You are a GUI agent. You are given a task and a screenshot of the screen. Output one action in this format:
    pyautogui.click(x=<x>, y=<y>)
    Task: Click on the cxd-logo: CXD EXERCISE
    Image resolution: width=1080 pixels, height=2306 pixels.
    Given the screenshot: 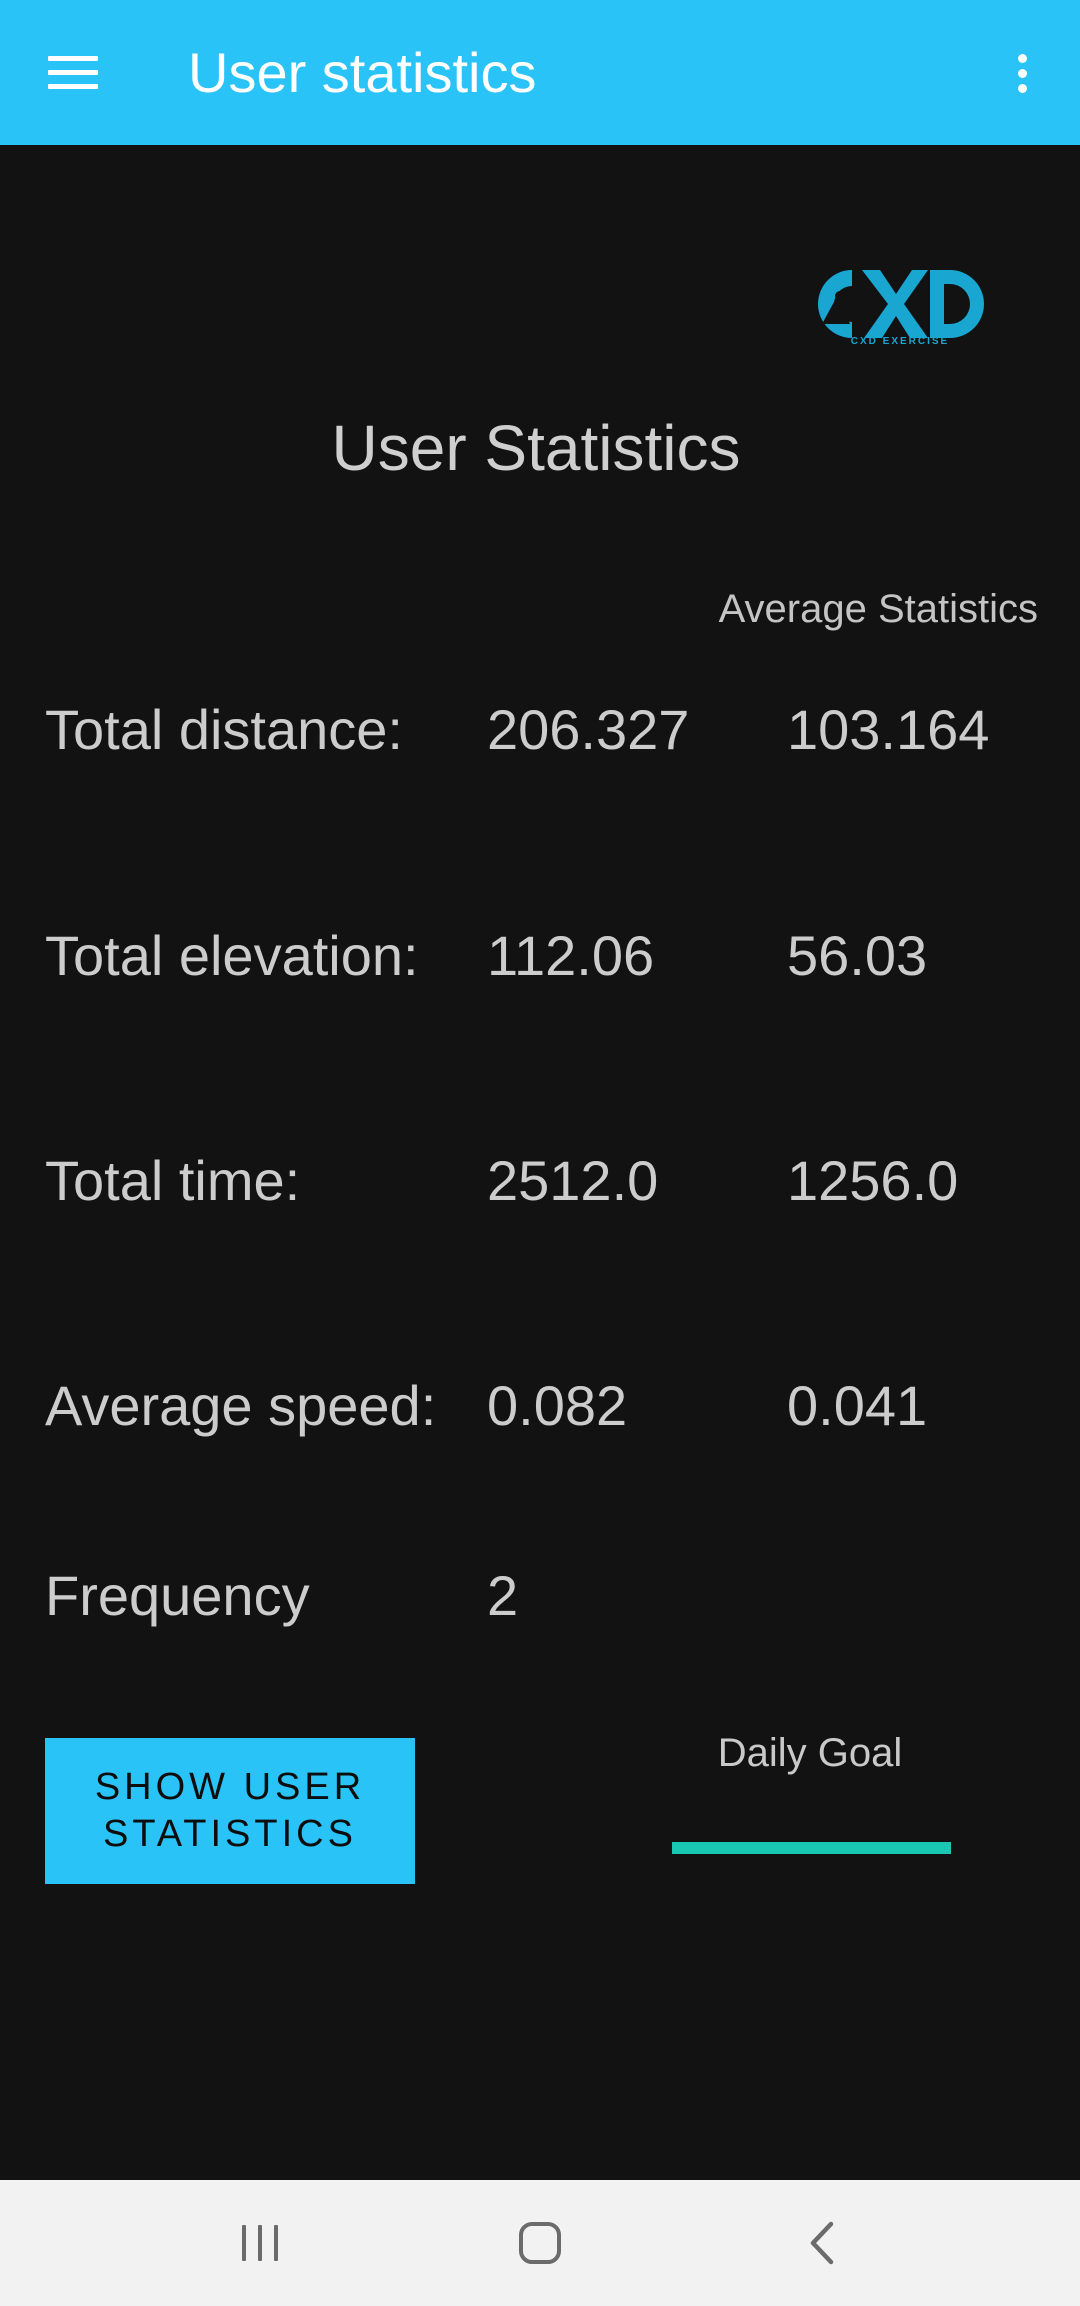 What is the action you would take?
    pyautogui.click(x=893, y=307)
    